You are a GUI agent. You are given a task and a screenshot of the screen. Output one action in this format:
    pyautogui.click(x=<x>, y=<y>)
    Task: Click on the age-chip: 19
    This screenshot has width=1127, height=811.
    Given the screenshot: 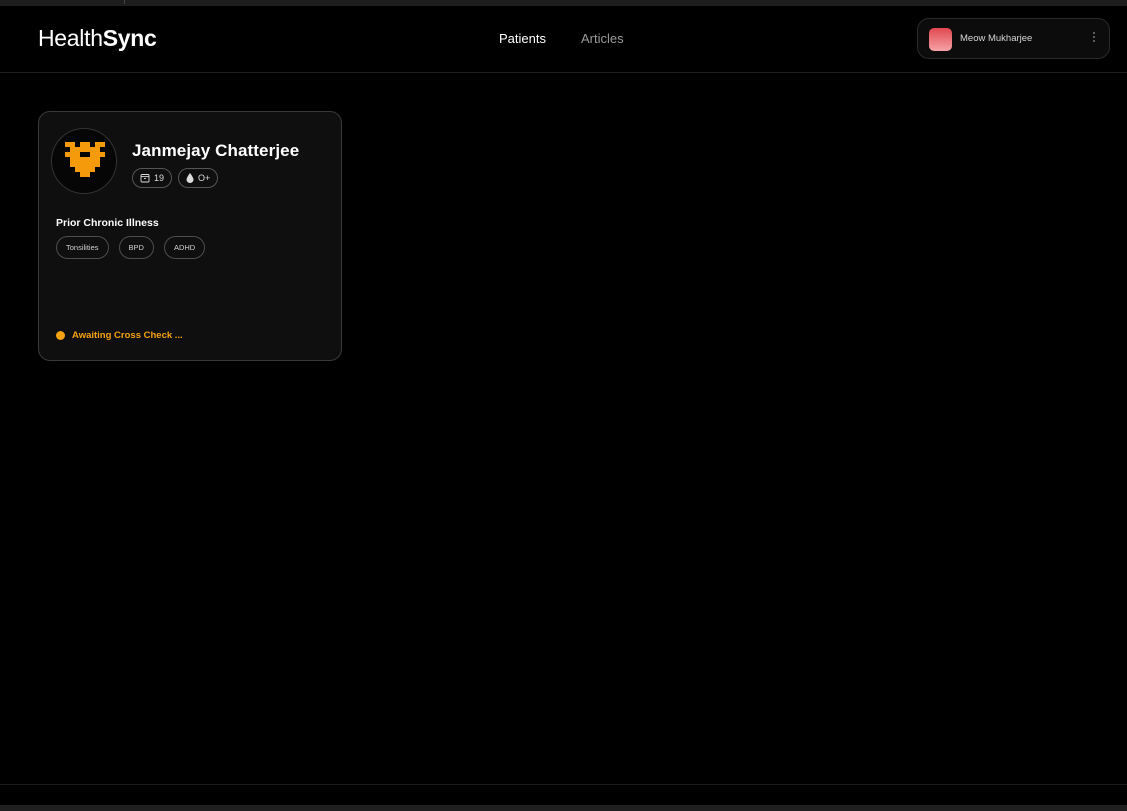 What is the action you would take?
    pyautogui.click(x=152, y=178)
    